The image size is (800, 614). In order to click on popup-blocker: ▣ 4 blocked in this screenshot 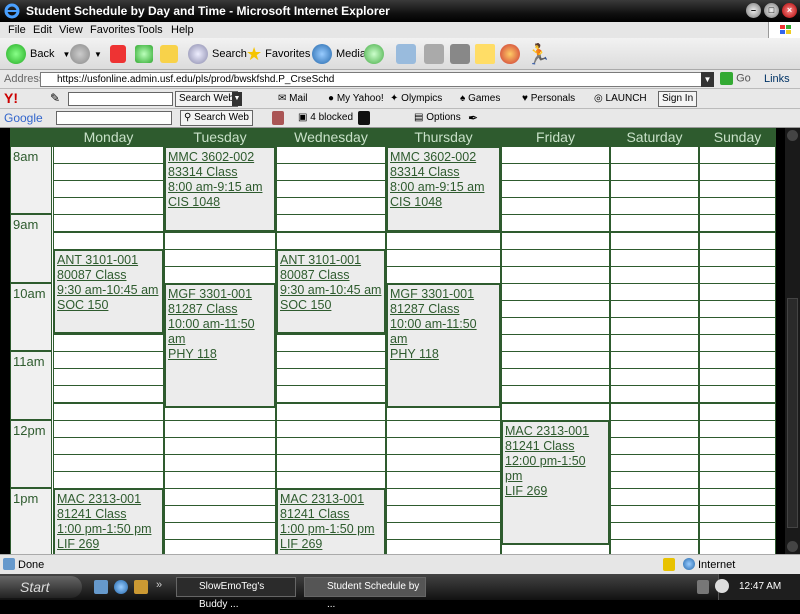, I will do `click(325, 117)`.